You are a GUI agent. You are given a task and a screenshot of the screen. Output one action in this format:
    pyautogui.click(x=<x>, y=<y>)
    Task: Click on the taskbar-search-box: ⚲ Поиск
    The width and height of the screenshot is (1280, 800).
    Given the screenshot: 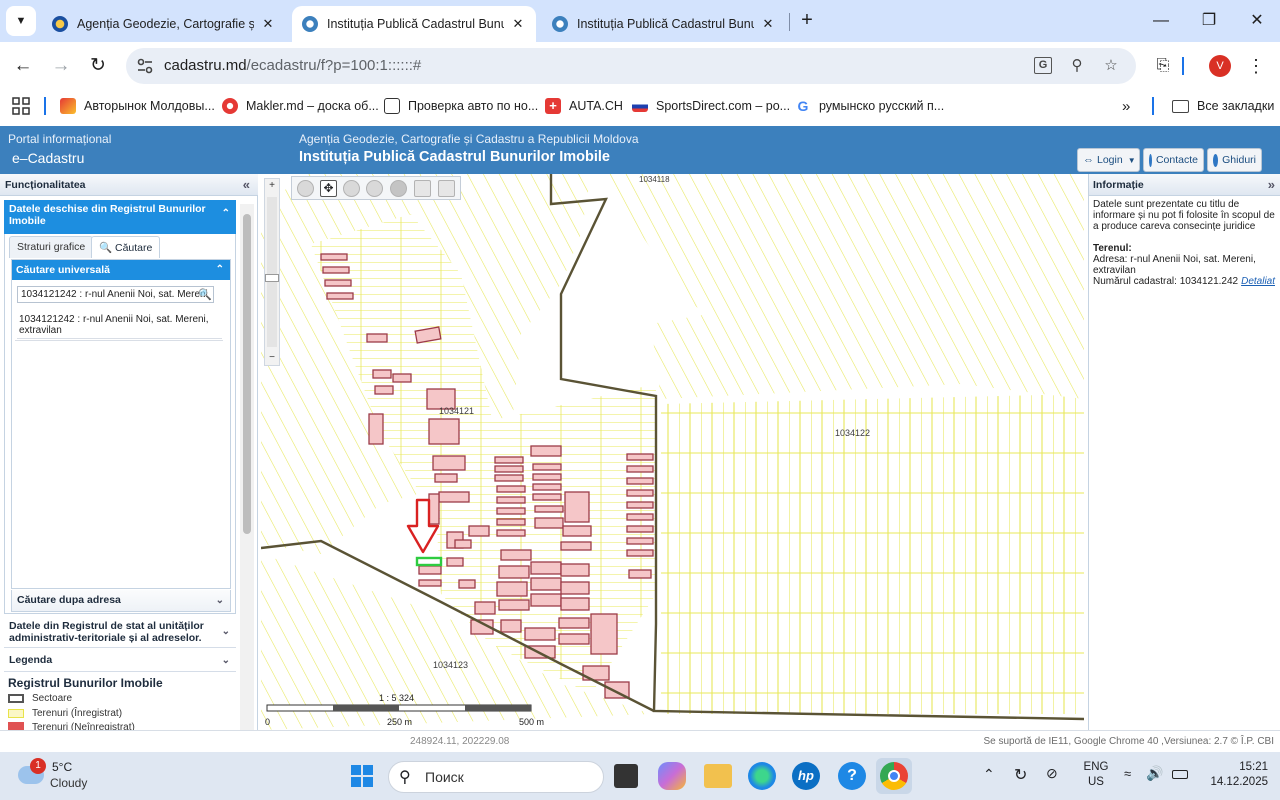 What is the action you would take?
    pyautogui.click(x=496, y=777)
    